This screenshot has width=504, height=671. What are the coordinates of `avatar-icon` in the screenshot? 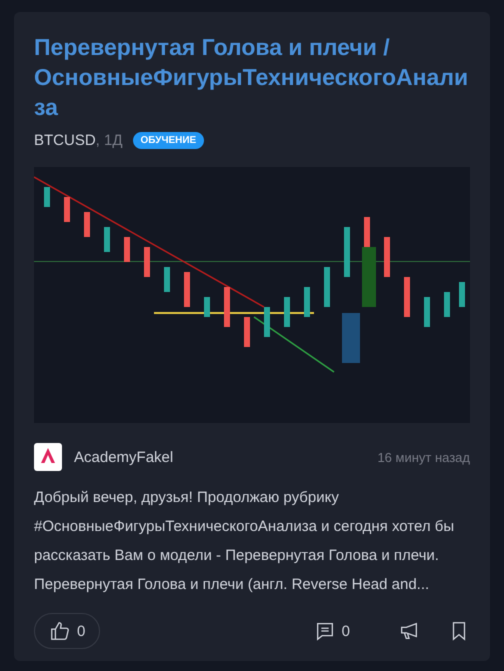 It's located at (48, 457).